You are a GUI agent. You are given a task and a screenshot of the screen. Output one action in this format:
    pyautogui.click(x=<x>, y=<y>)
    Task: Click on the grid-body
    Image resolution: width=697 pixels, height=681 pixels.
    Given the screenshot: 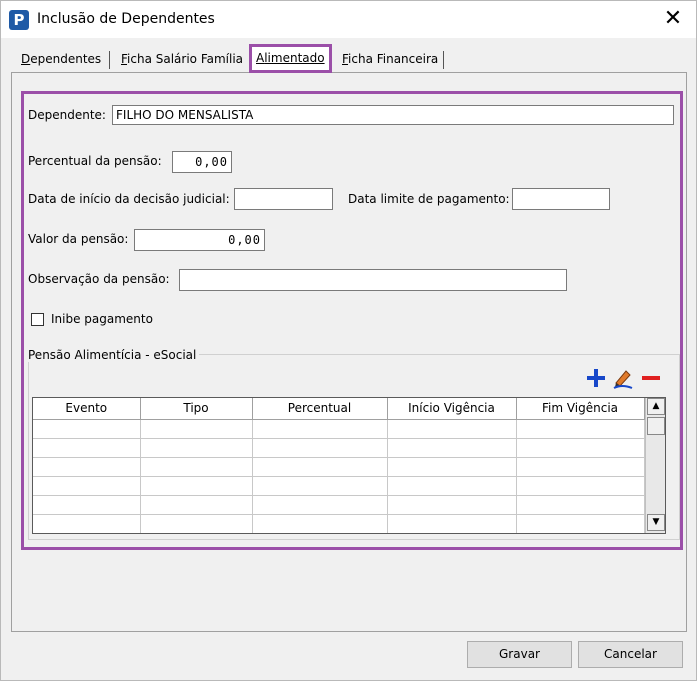 What is the action you would take?
    pyautogui.click(x=339, y=476)
    